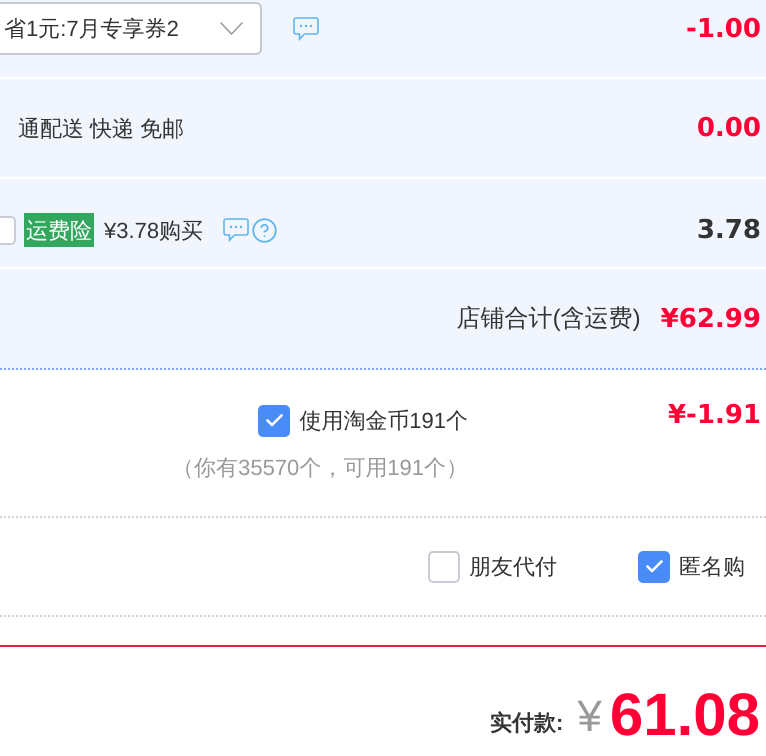  What do you see at coordinates (728, 128) in the screenshot?
I see `shipping-fee: 0.00` at bounding box center [728, 128].